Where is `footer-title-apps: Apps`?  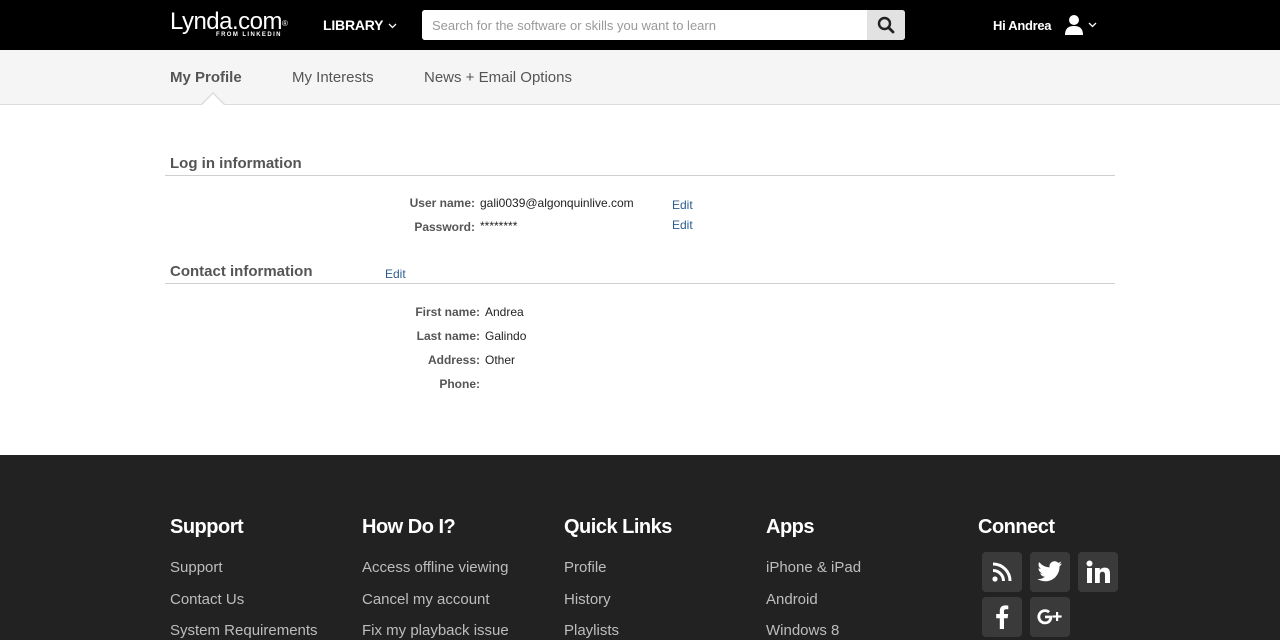 footer-title-apps: Apps is located at coordinates (790, 527).